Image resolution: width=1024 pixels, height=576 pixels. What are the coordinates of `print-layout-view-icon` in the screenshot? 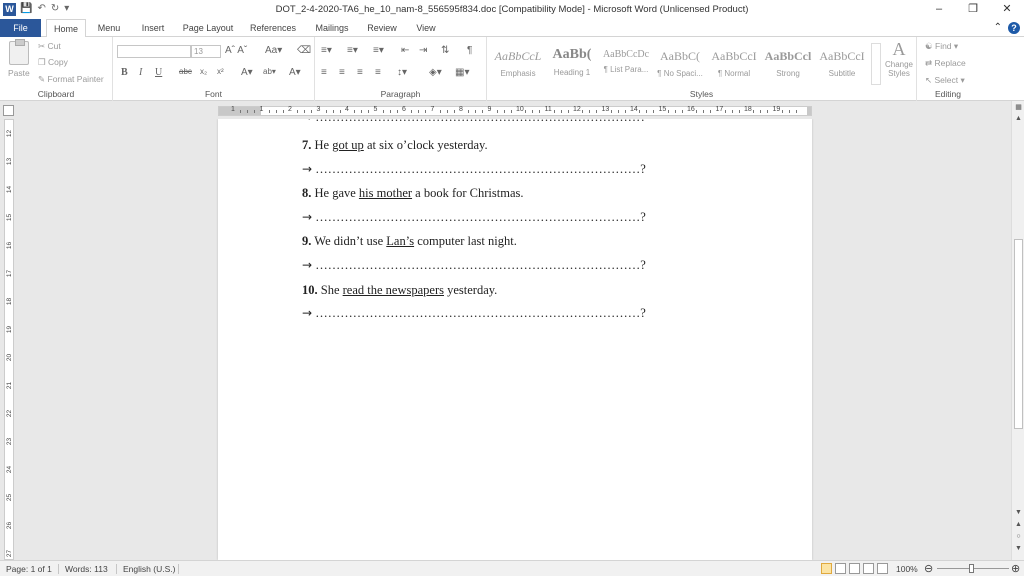 It's located at (826, 568).